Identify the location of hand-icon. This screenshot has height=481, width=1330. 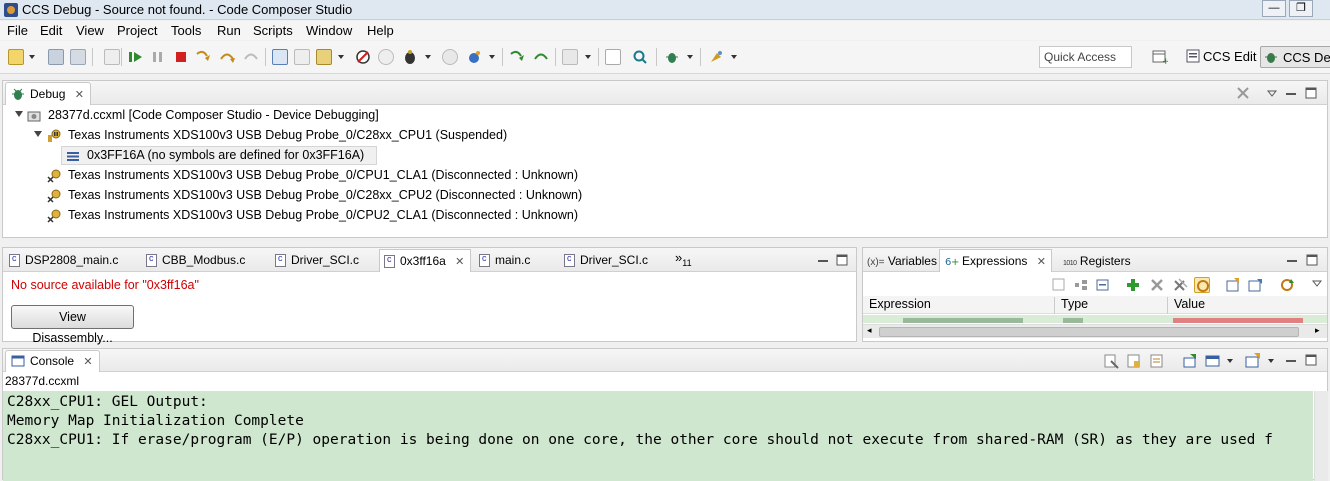
(450, 57).